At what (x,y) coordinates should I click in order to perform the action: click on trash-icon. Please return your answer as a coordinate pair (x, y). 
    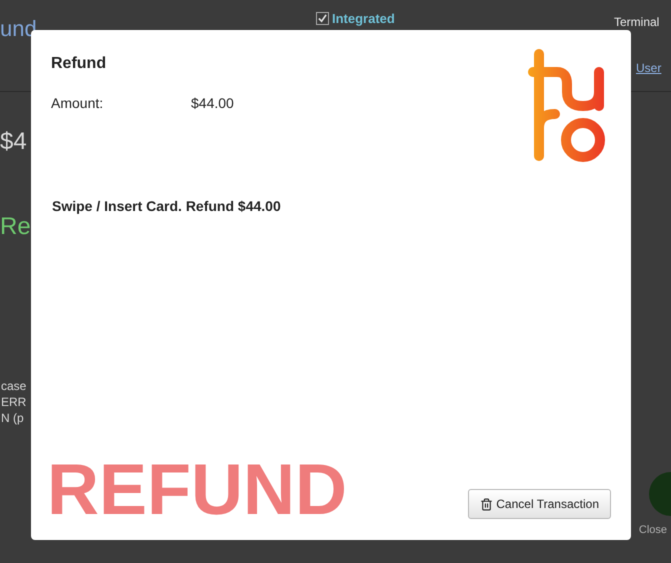
    Looking at the image, I should click on (487, 504).